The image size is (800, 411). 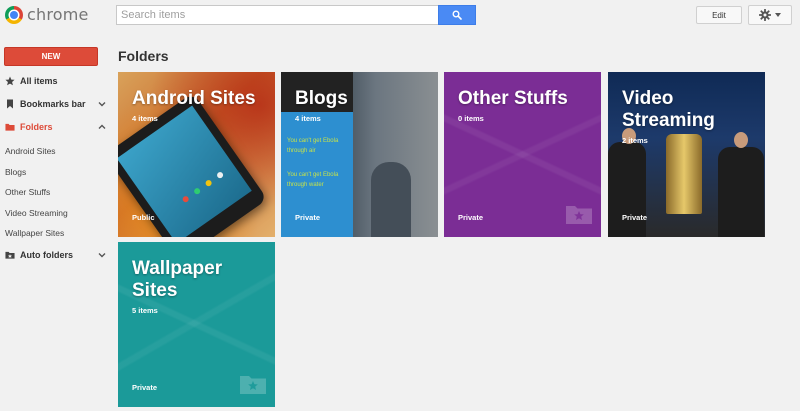 What do you see at coordinates (684, 174) in the screenshot?
I see `trophy-image` at bounding box center [684, 174].